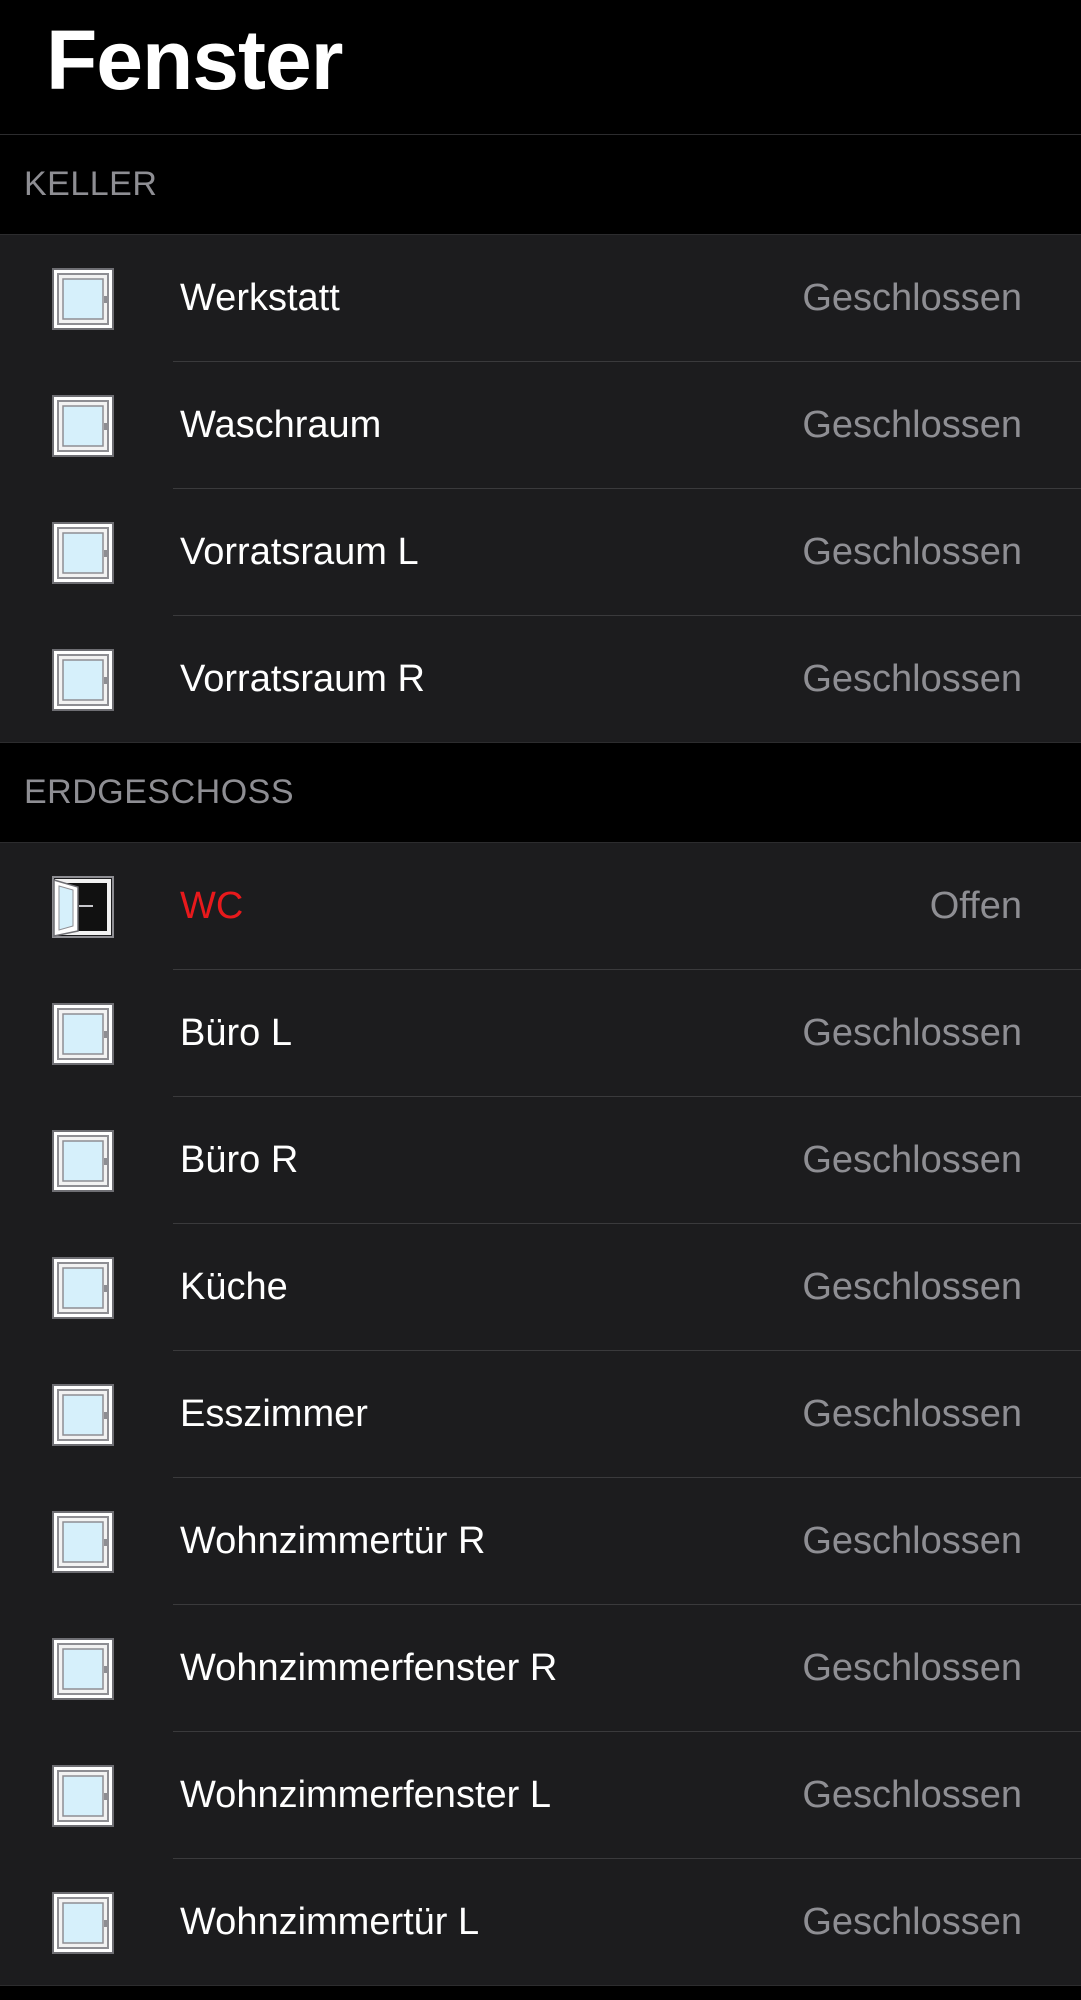  Describe the element at coordinates (194, 60) in the screenshot. I see `page-title: Fenster` at that location.